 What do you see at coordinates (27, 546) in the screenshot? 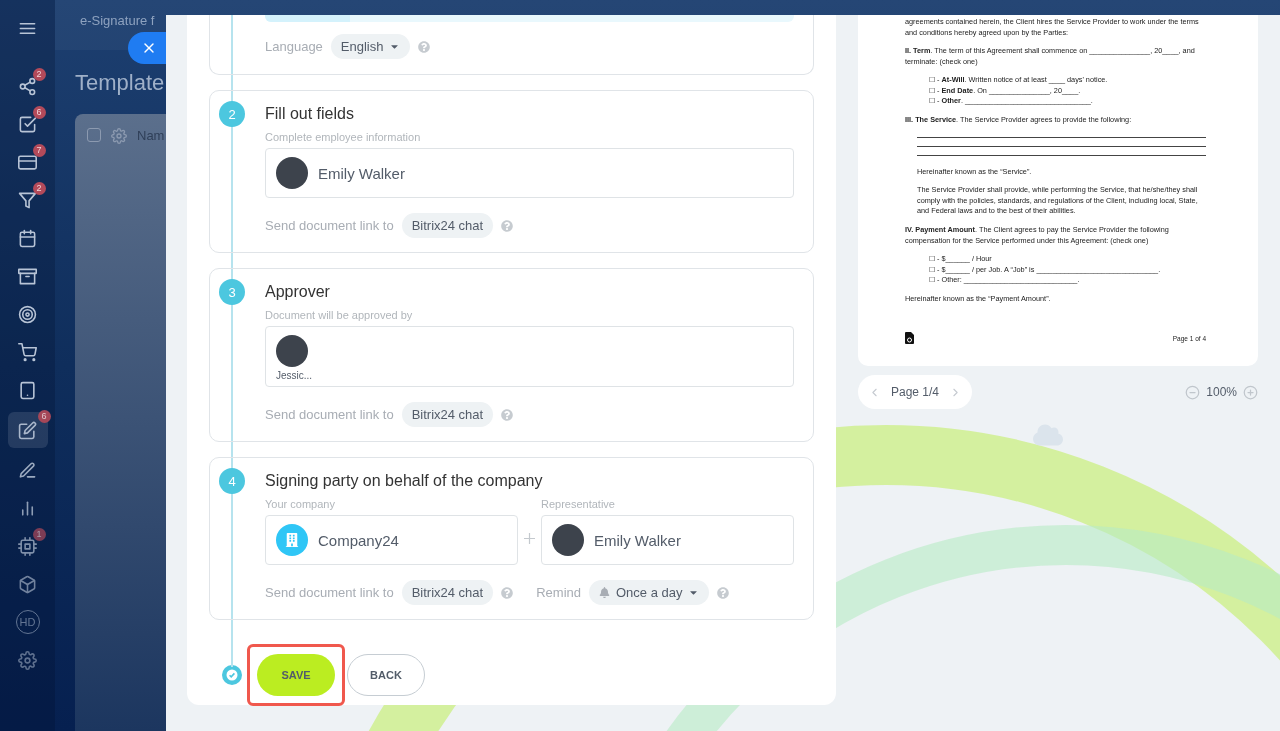
I see `sidebar-item: 1` at bounding box center [27, 546].